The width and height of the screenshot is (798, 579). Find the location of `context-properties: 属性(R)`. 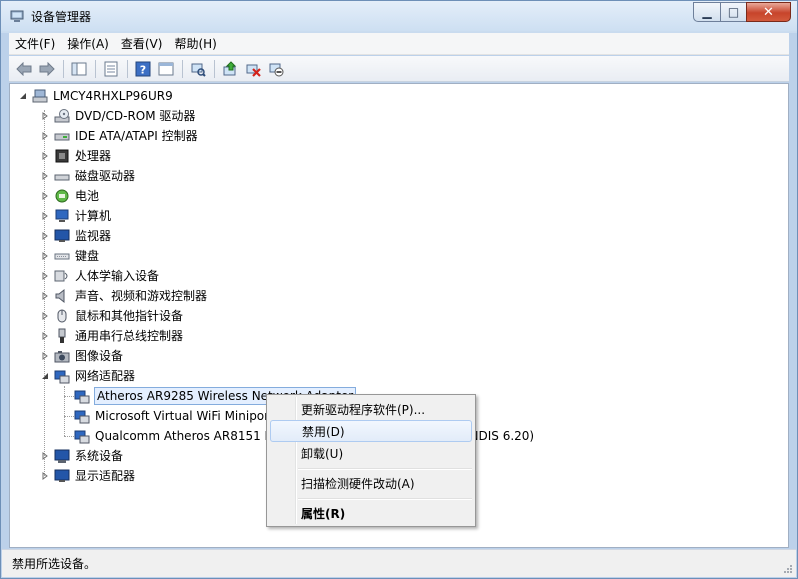

context-properties: 属性(R) is located at coordinates (371, 513).